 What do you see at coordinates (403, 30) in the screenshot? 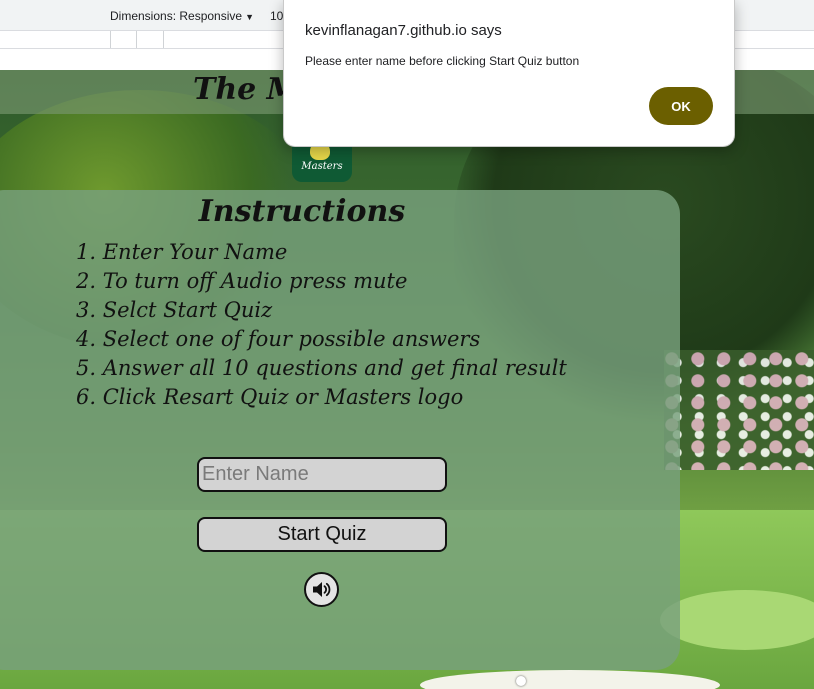
I see `alert-title: kevinflanagan7.github.io says` at bounding box center [403, 30].